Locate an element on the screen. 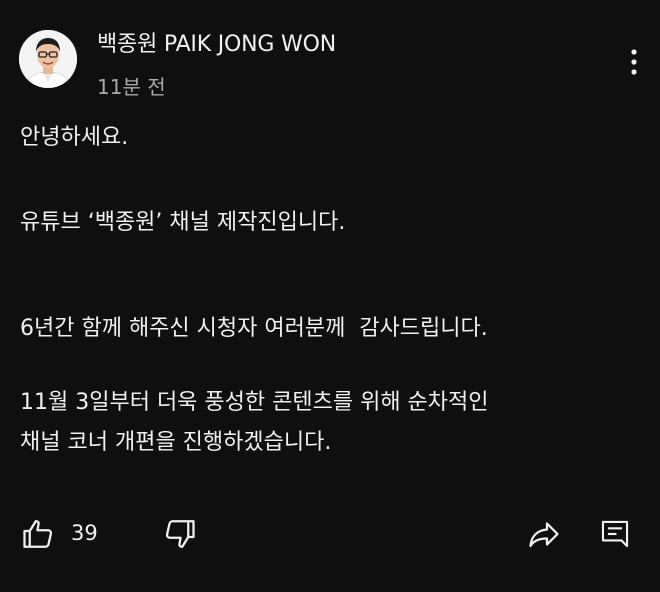 This screenshot has height=592, width=660. like-button is located at coordinates (38, 534).